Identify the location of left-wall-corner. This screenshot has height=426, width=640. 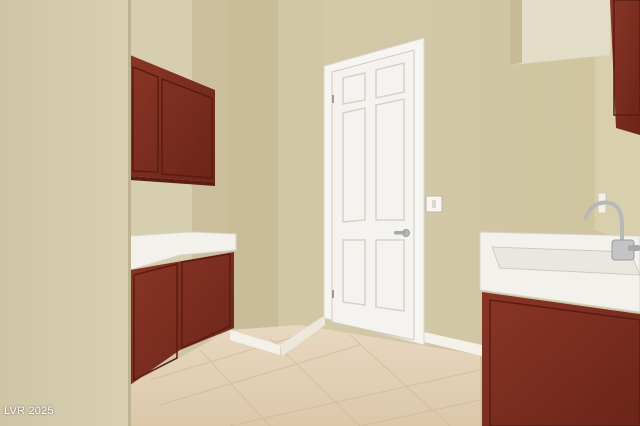
(129, 213).